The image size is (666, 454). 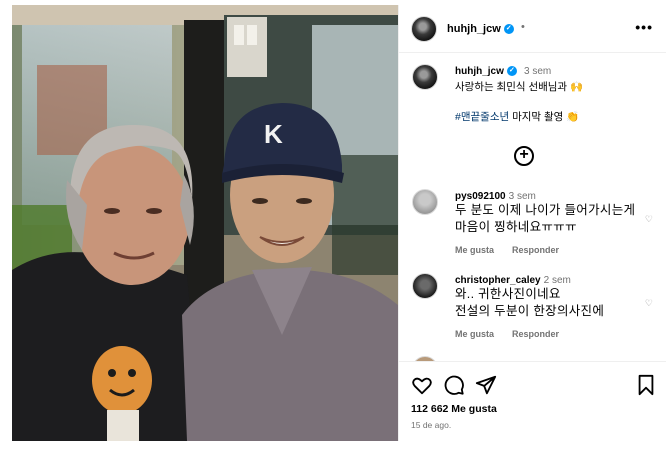 I want to click on add-circle-icon: +, so click(x=524, y=156).